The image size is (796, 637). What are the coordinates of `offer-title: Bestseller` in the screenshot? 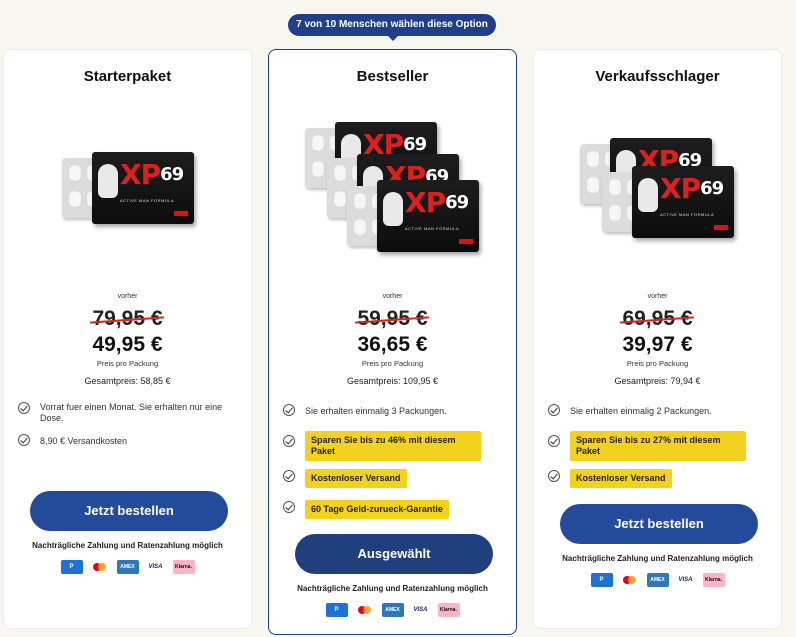 It's located at (392, 76).